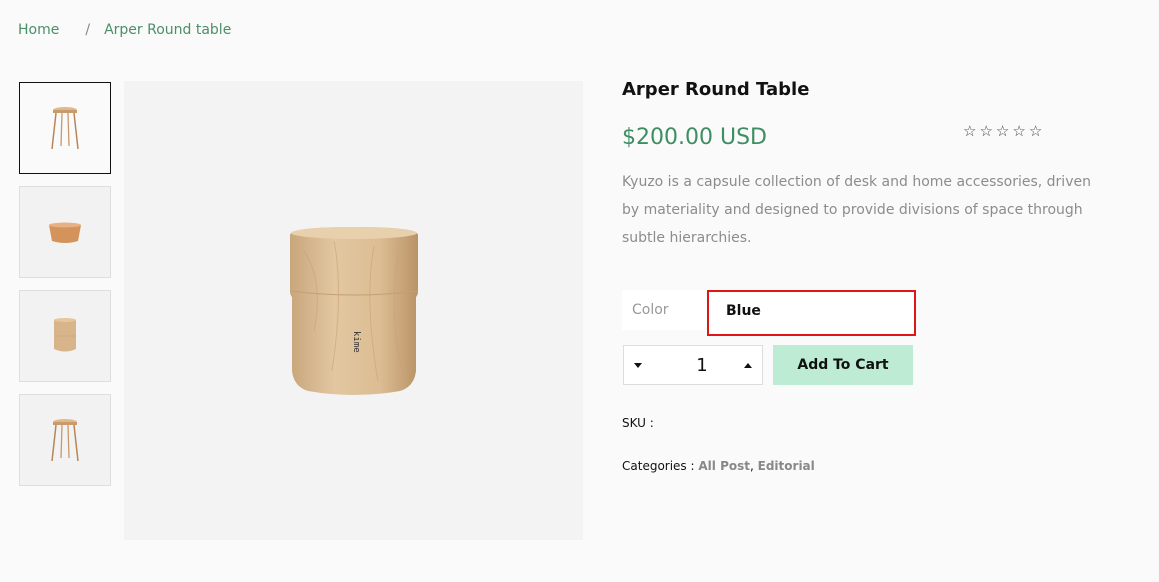  Describe the element at coordinates (664, 310) in the screenshot. I see `color-option-label: Color` at that location.